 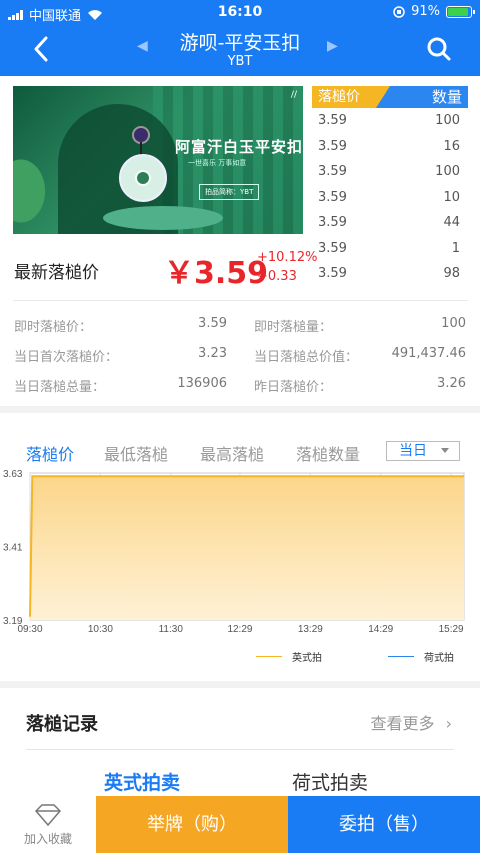 I want to click on diamond-icon, so click(x=48, y=815).